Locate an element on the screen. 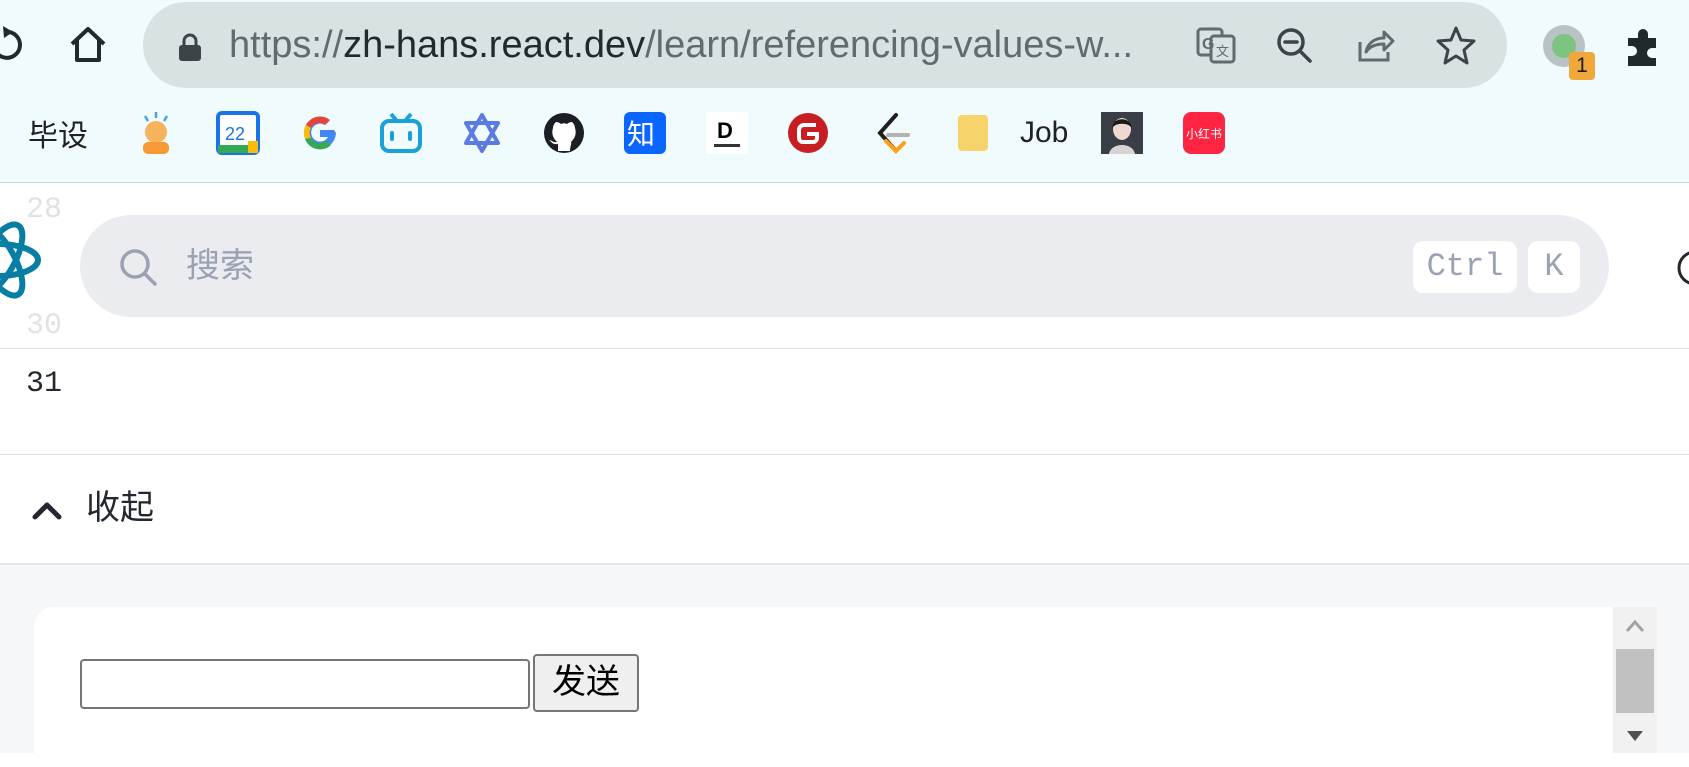  bookmark-folder-bishe: 毕设 is located at coordinates (44, 133).